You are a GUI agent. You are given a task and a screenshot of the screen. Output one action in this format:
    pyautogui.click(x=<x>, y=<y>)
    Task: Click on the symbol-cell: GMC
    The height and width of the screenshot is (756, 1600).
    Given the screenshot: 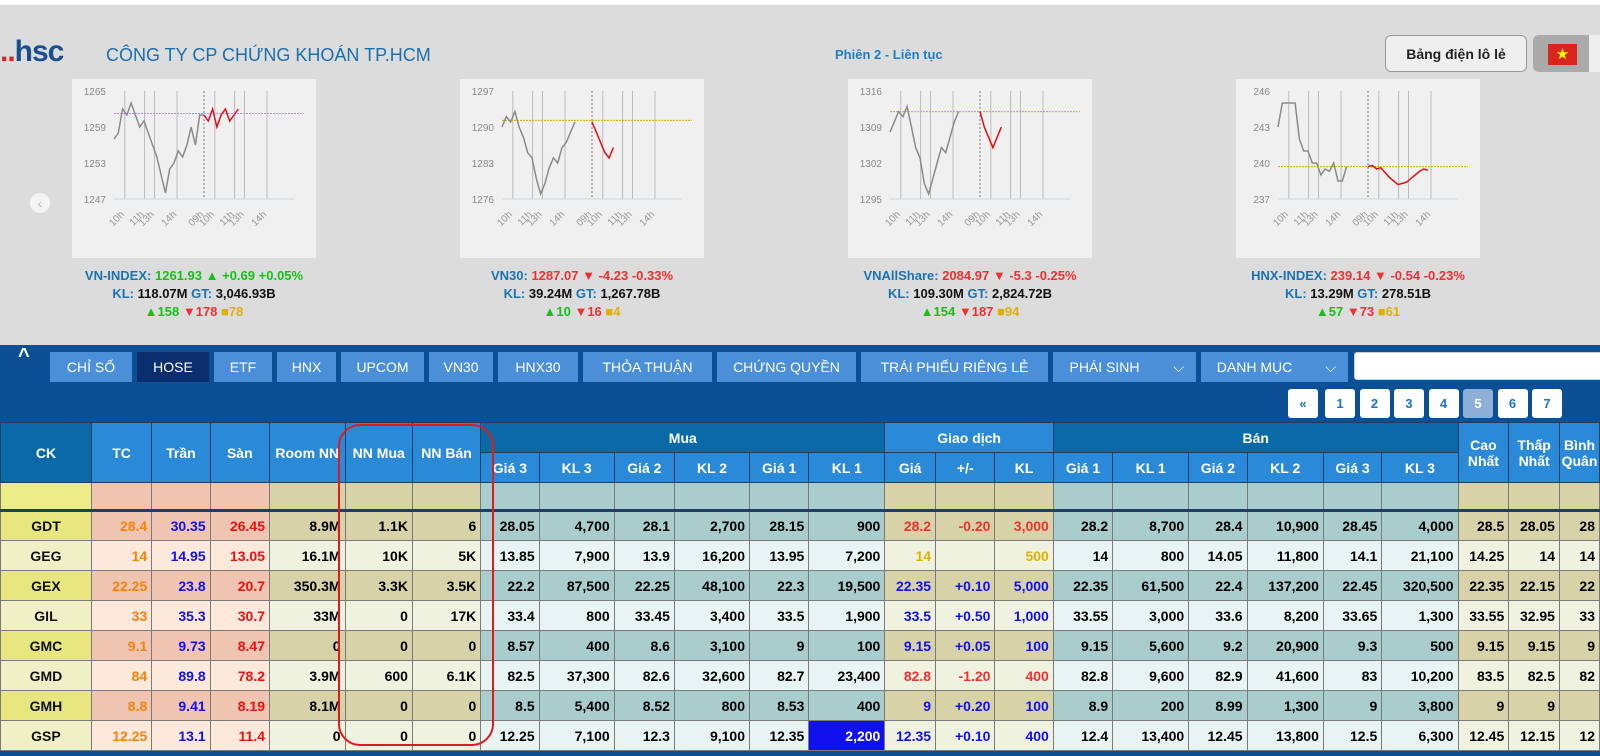 What is the action you would take?
    pyautogui.click(x=46, y=645)
    